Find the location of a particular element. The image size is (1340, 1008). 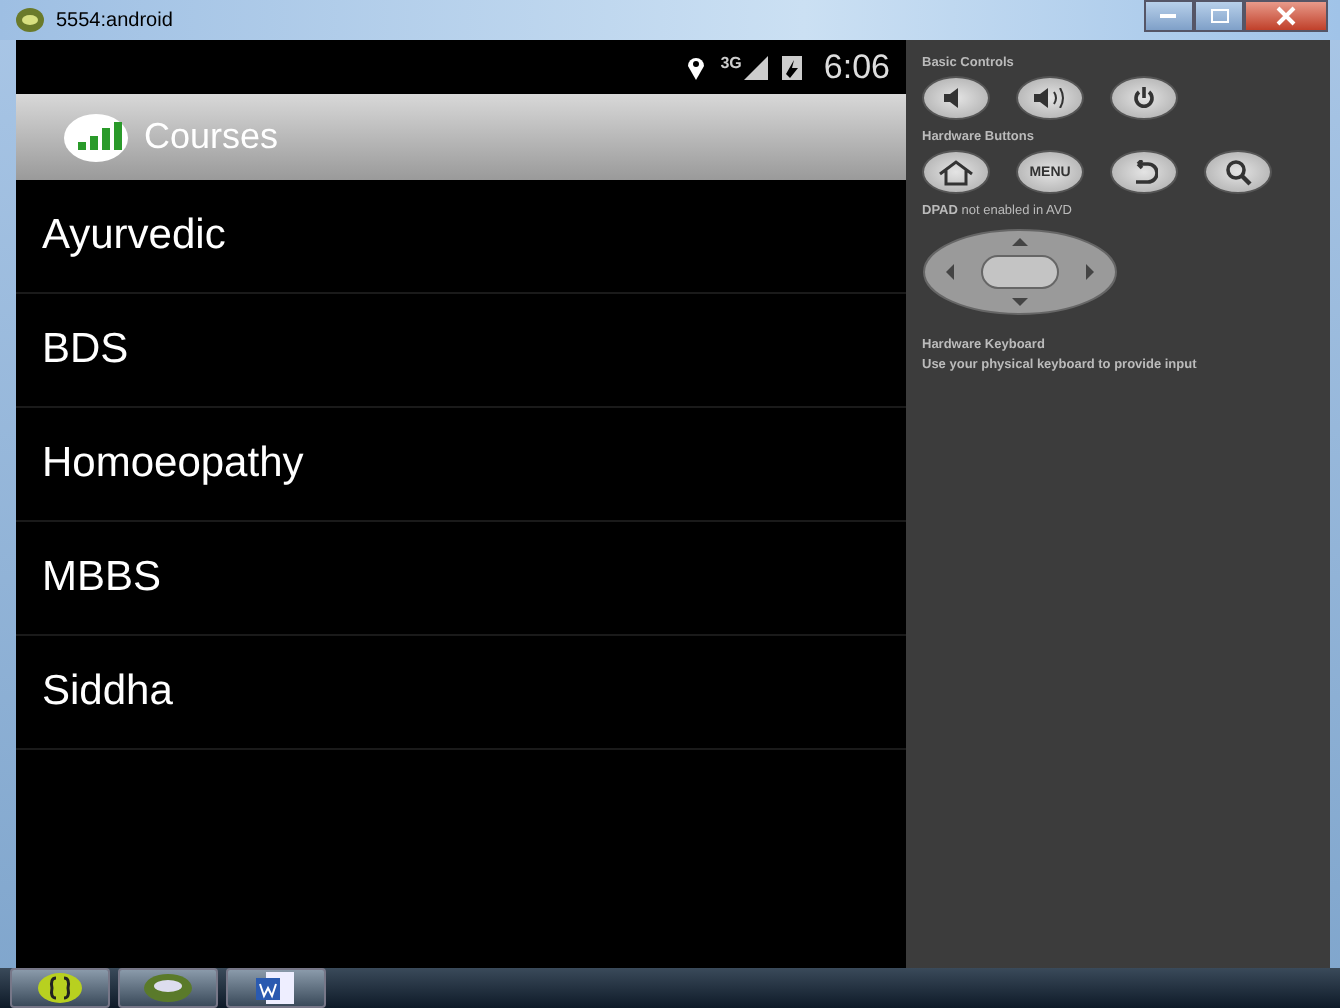

maximize-icon is located at coordinates (1219, 16).